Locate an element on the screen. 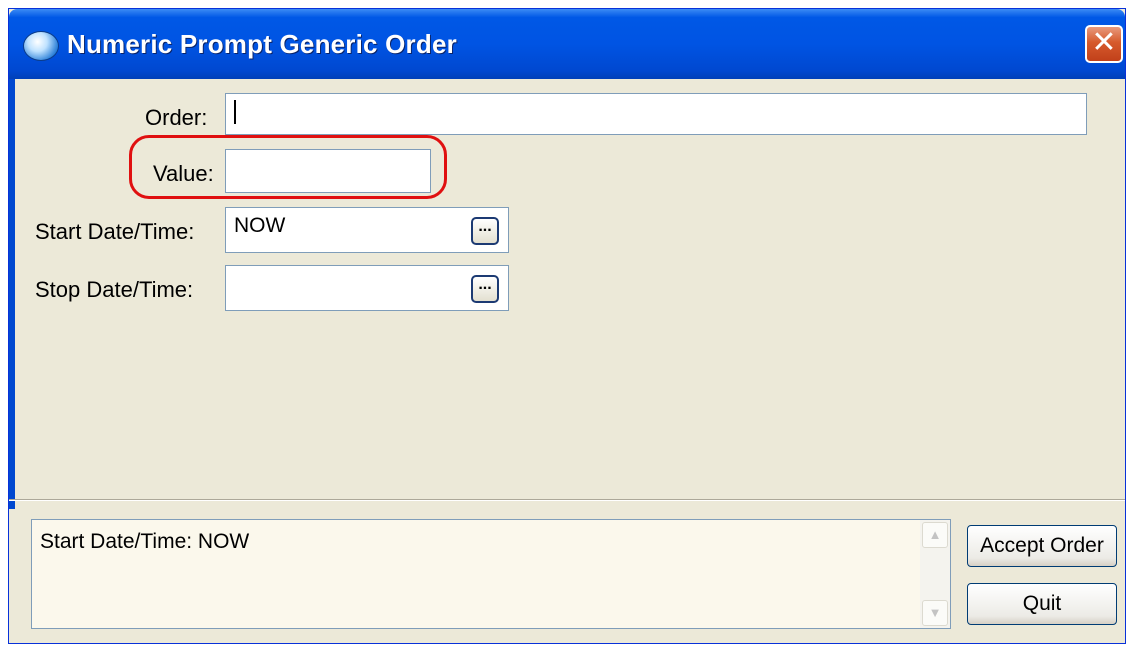 Image resolution: width=1128 pixels, height=646 pixels. stop-datetime-label: Stop Date/Time: is located at coordinates (114, 289).